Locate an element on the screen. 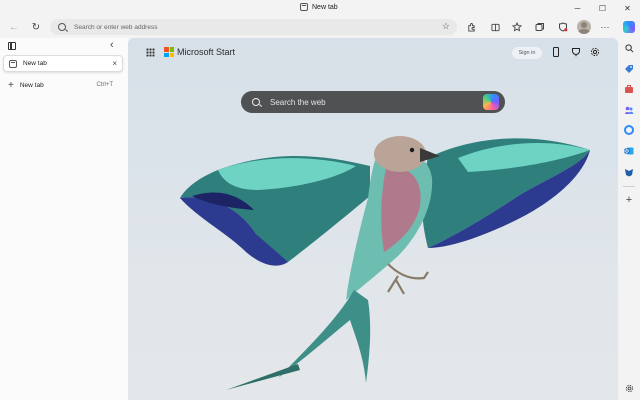  web-search-box is located at coordinates (373, 102).